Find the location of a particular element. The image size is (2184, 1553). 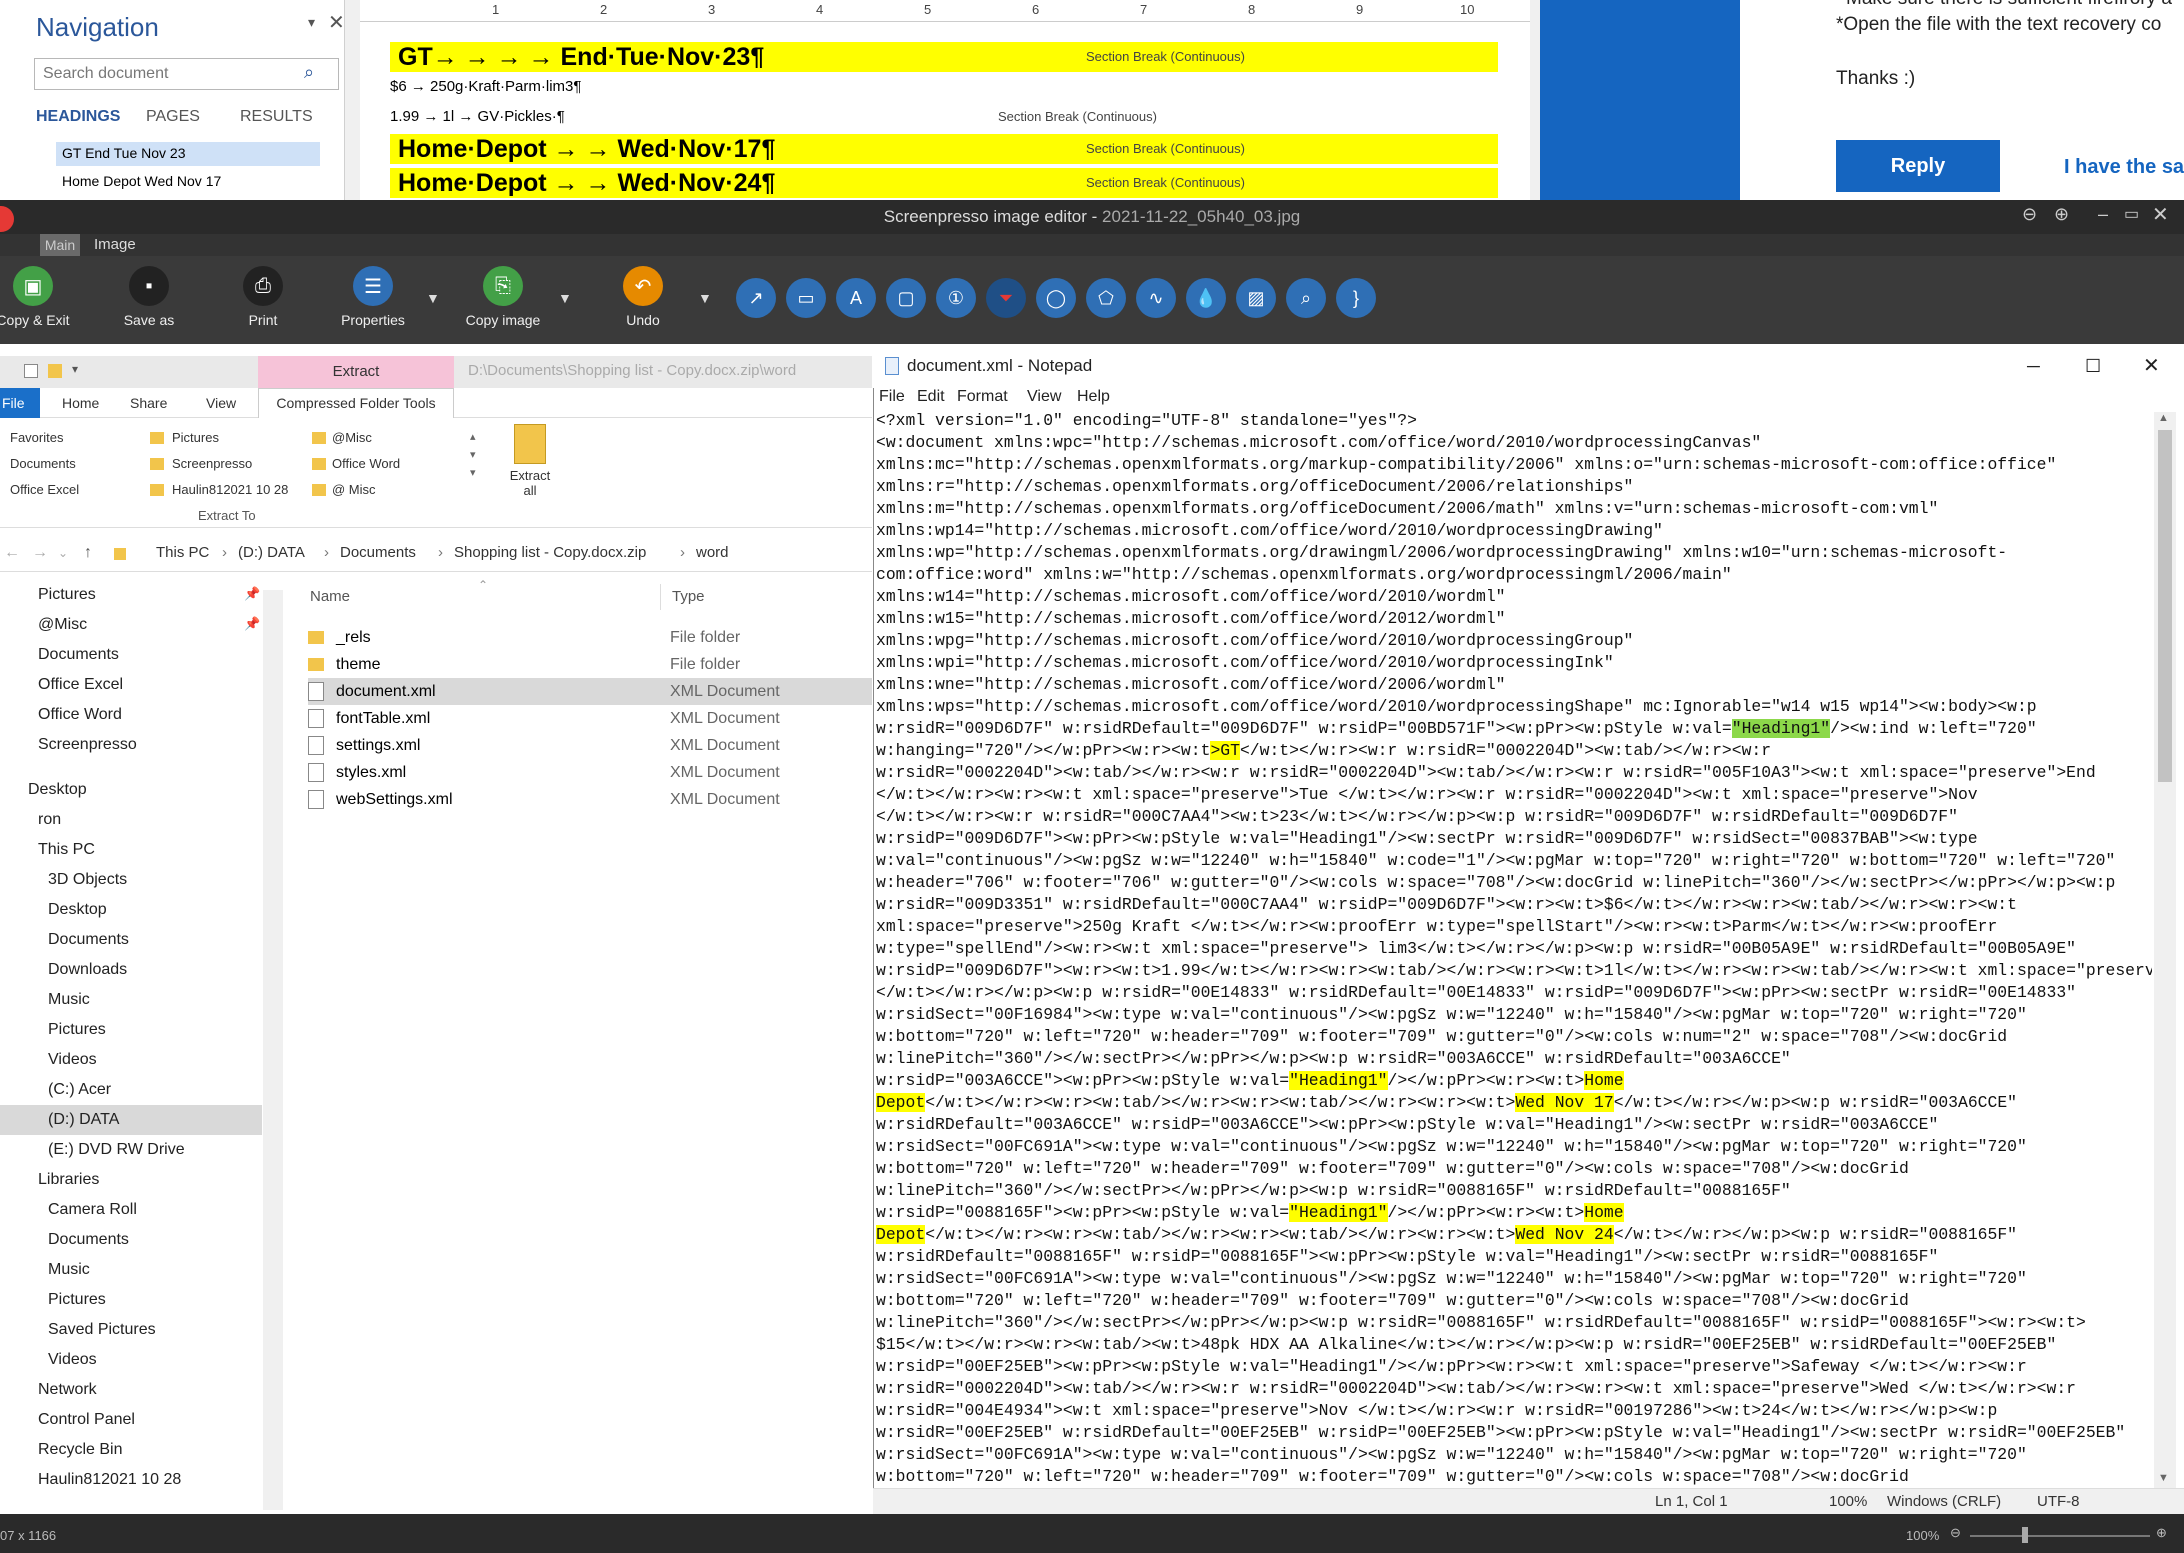

reply-button: Reply is located at coordinates (1918, 166).